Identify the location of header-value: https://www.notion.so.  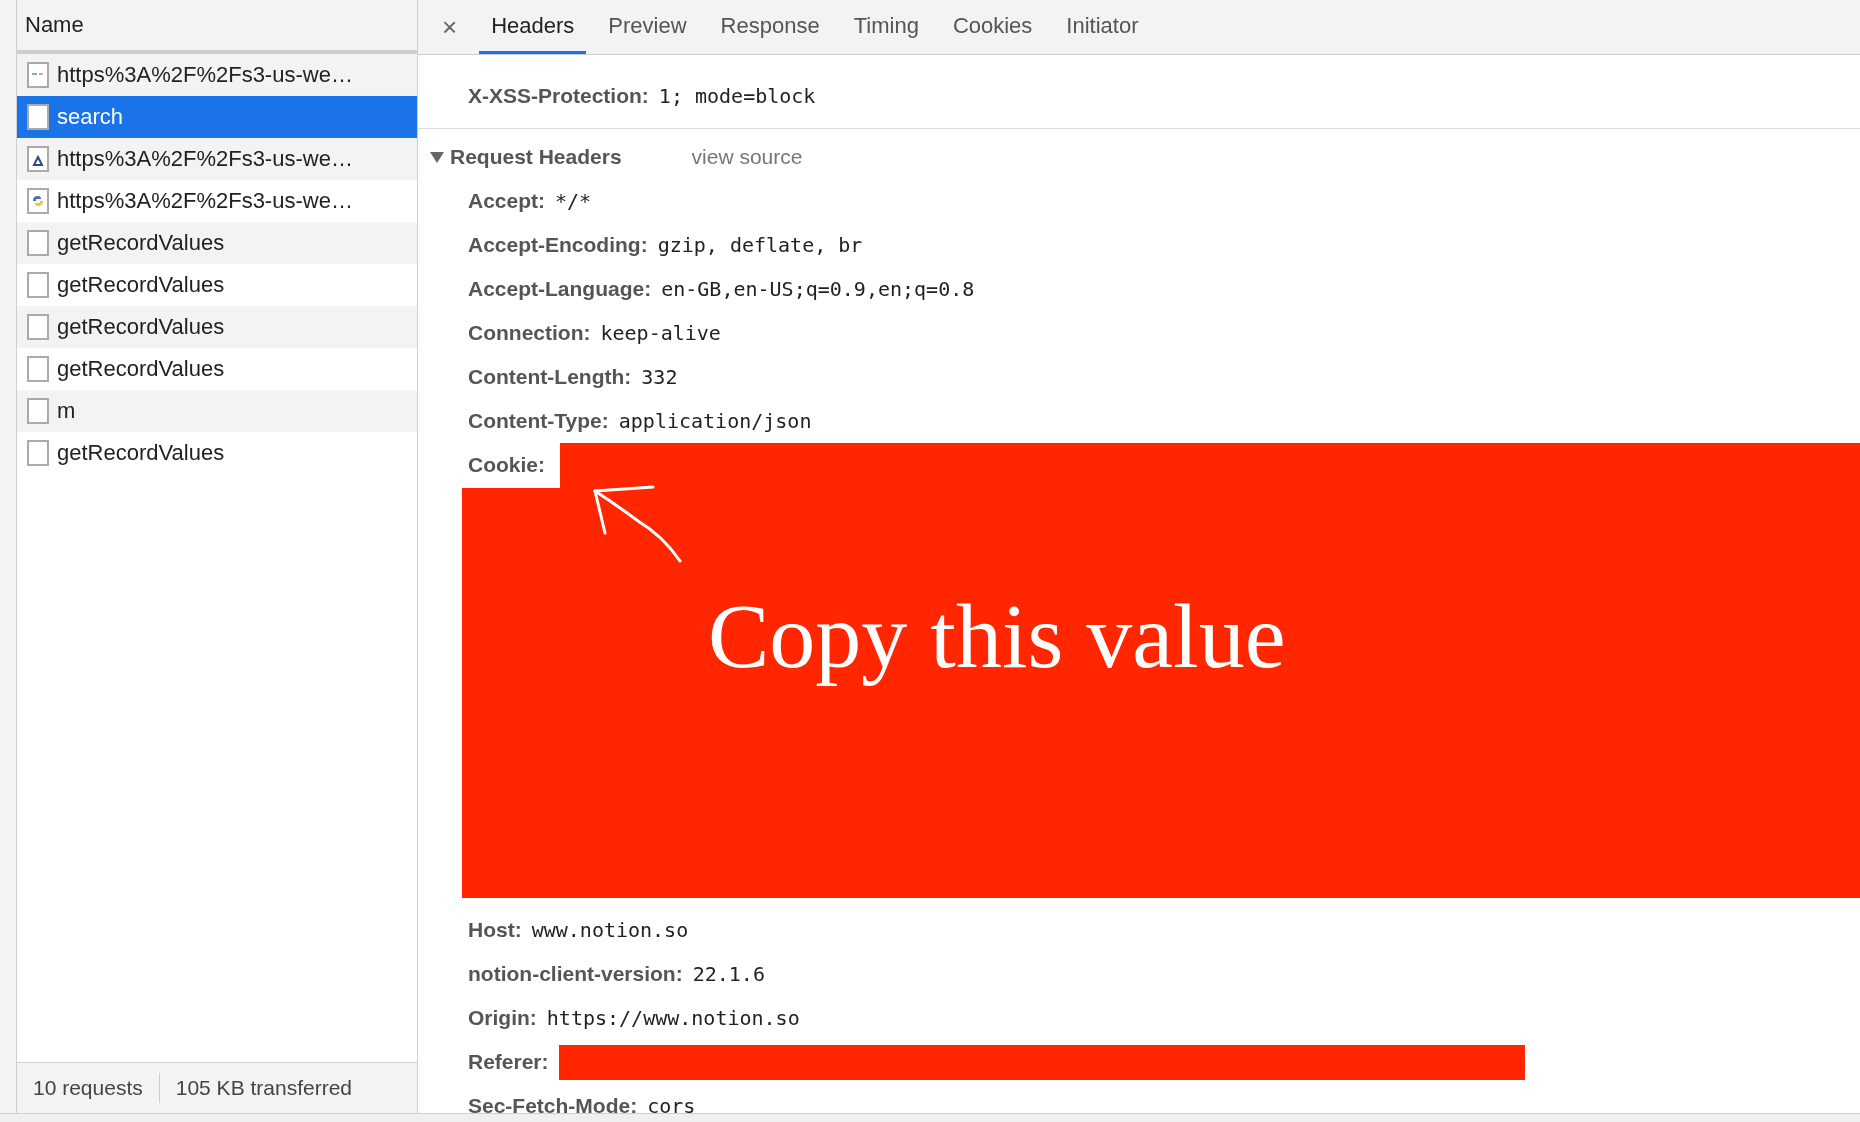
(673, 1018).